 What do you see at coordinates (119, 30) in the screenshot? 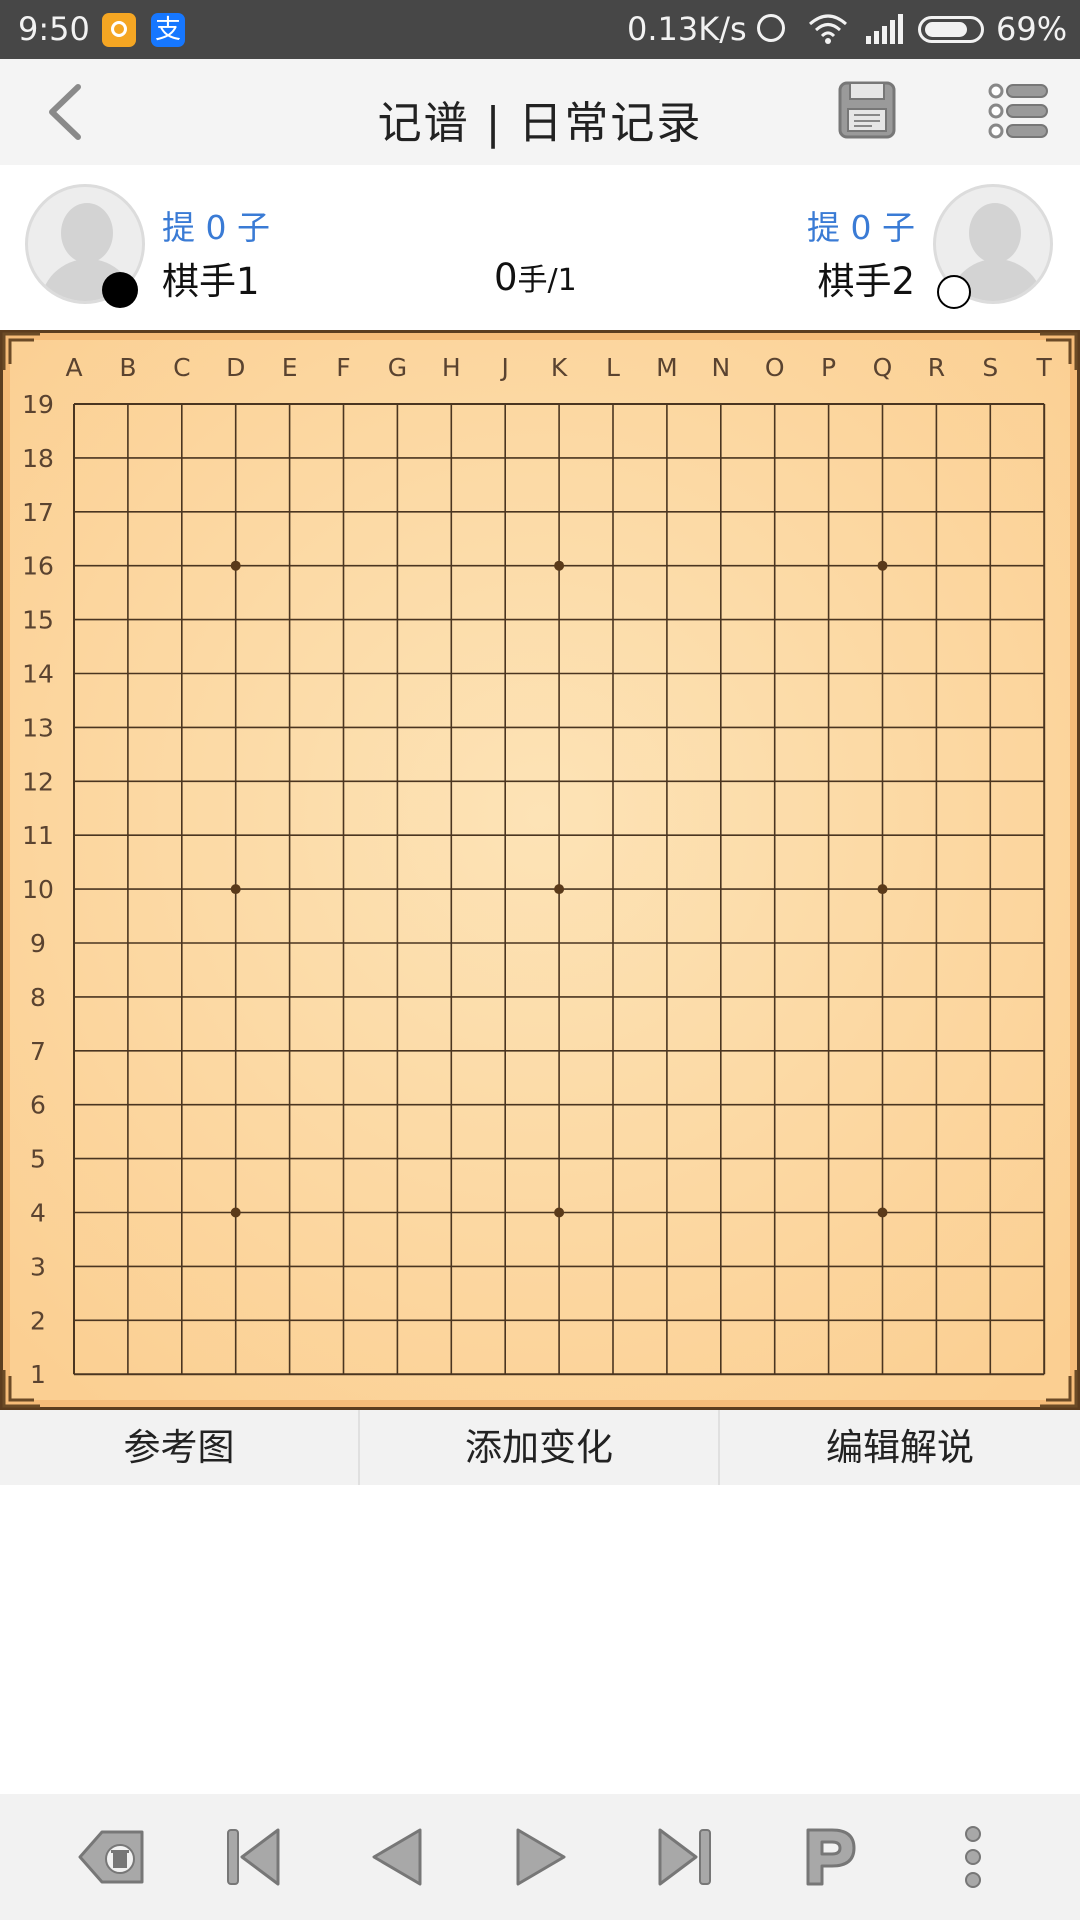
I see `app-notification-icon` at bounding box center [119, 30].